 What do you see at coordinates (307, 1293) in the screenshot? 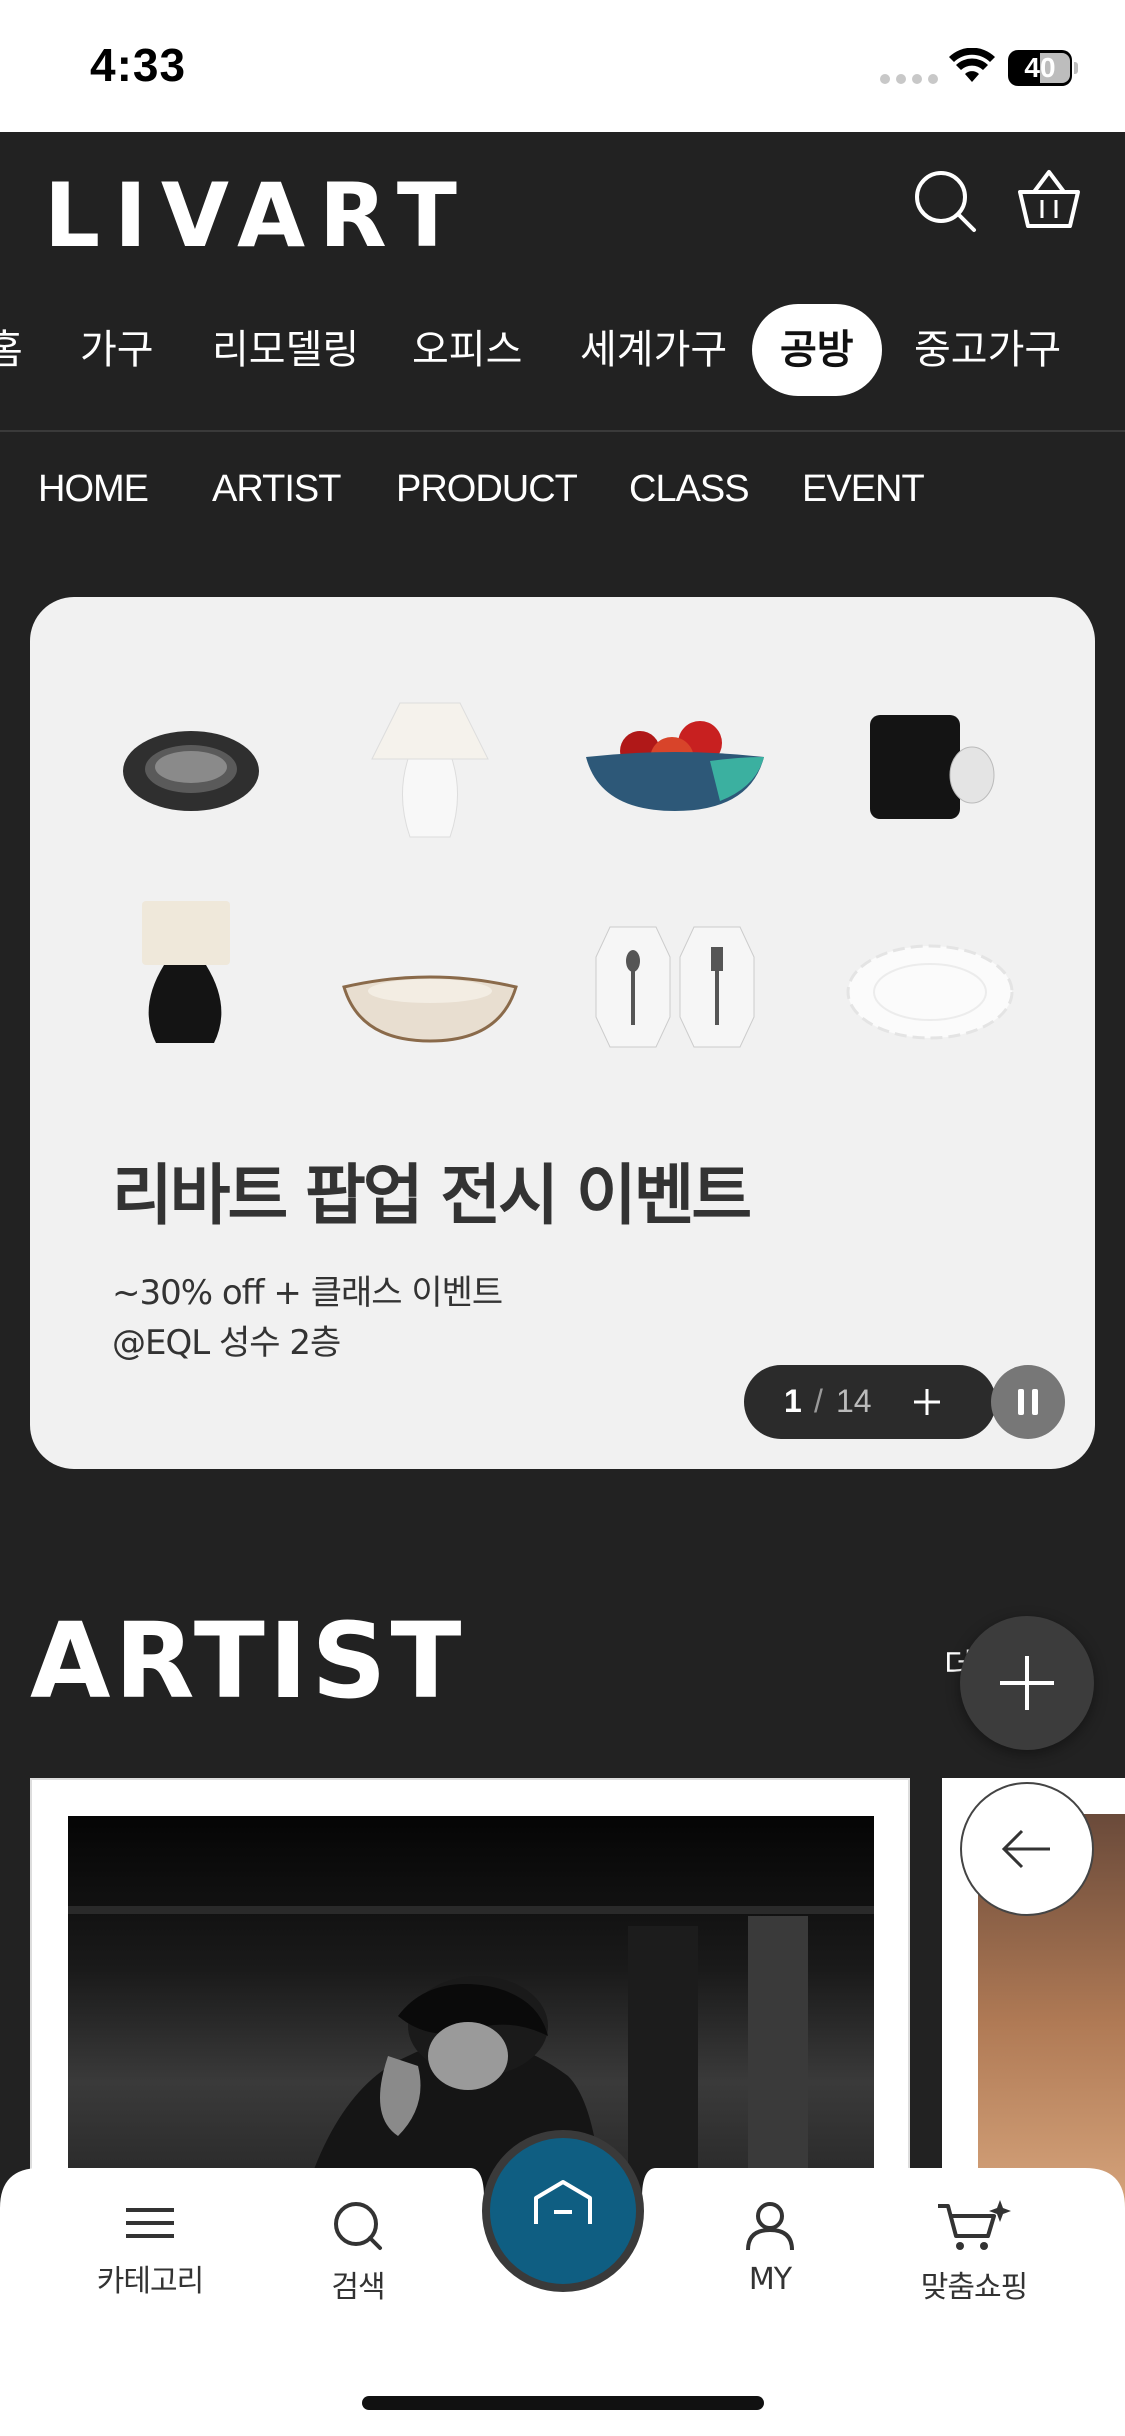
I see `banner-subtitle-offer: ~30% off + 클래스 이벤트` at bounding box center [307, 1293].